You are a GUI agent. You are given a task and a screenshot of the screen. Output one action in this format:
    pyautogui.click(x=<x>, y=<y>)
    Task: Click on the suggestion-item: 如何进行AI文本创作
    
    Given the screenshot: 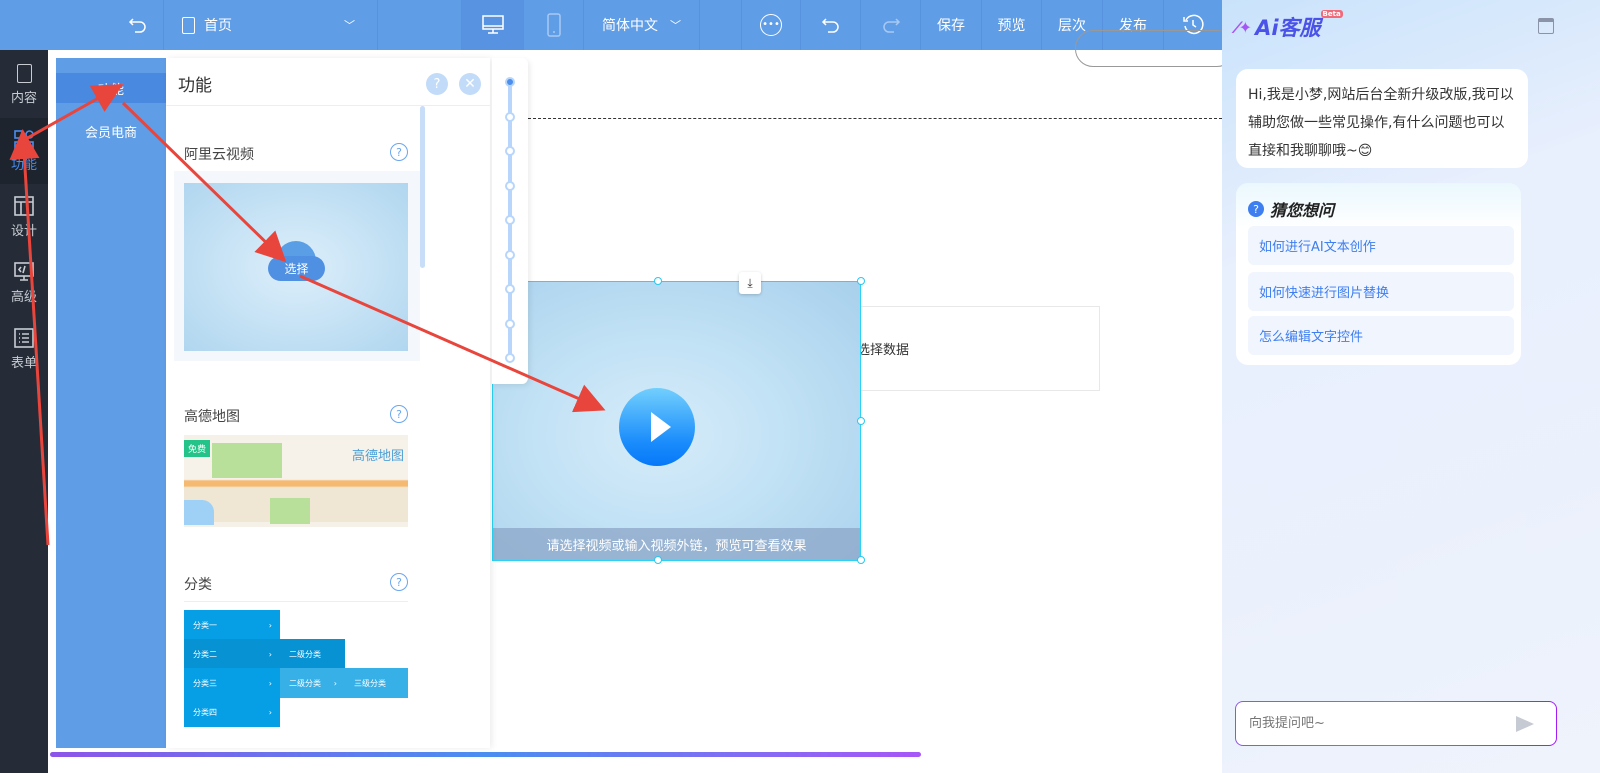 What is the action you would take?
    pyautogui.click(x=1381, y=245)
    